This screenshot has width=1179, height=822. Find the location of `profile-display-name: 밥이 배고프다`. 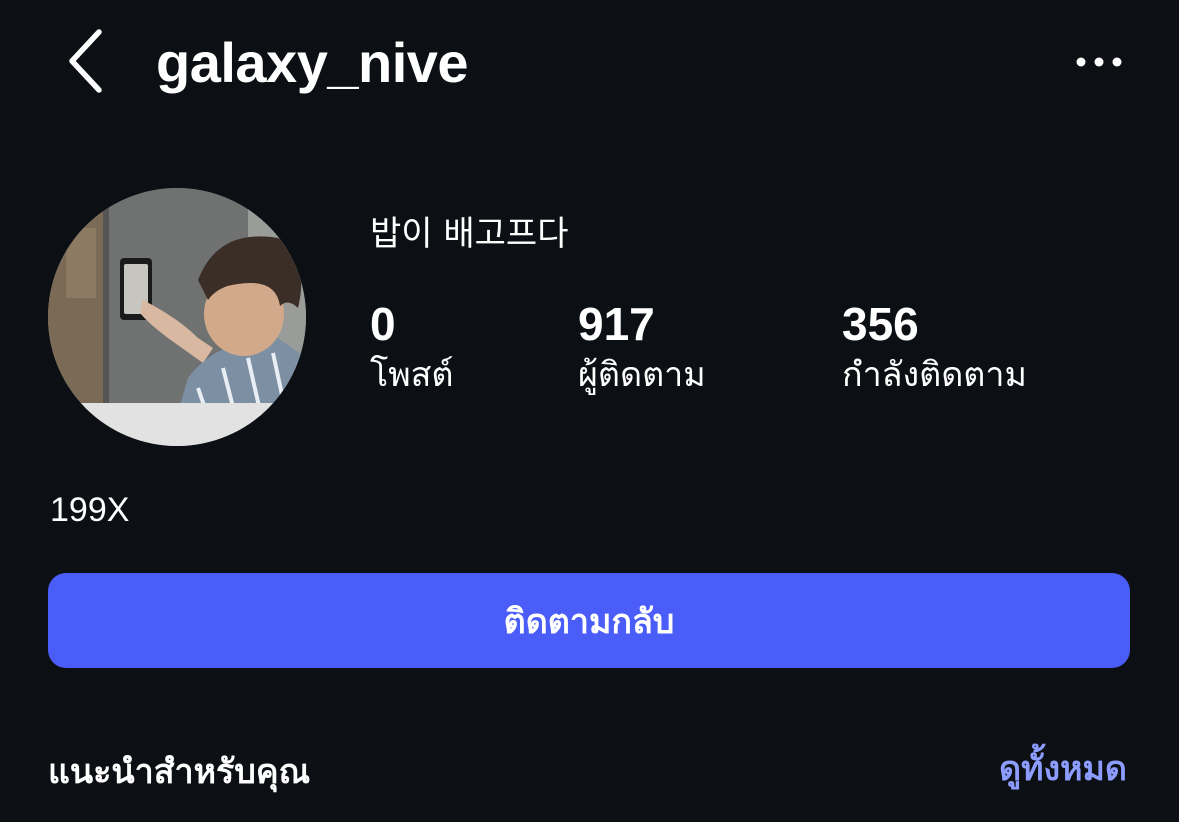

profile-display-name: 밥이 배고프다 is located at coordinates (469, 234).